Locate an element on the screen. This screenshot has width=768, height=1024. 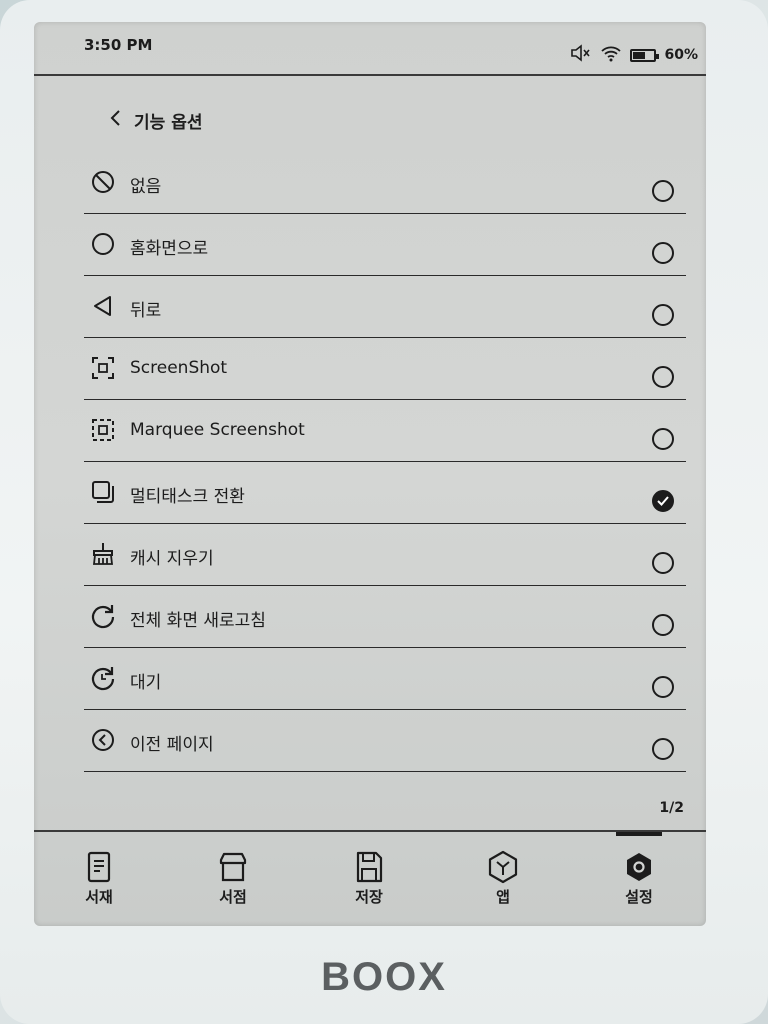
store-icon is located at coordinates (233, 867).